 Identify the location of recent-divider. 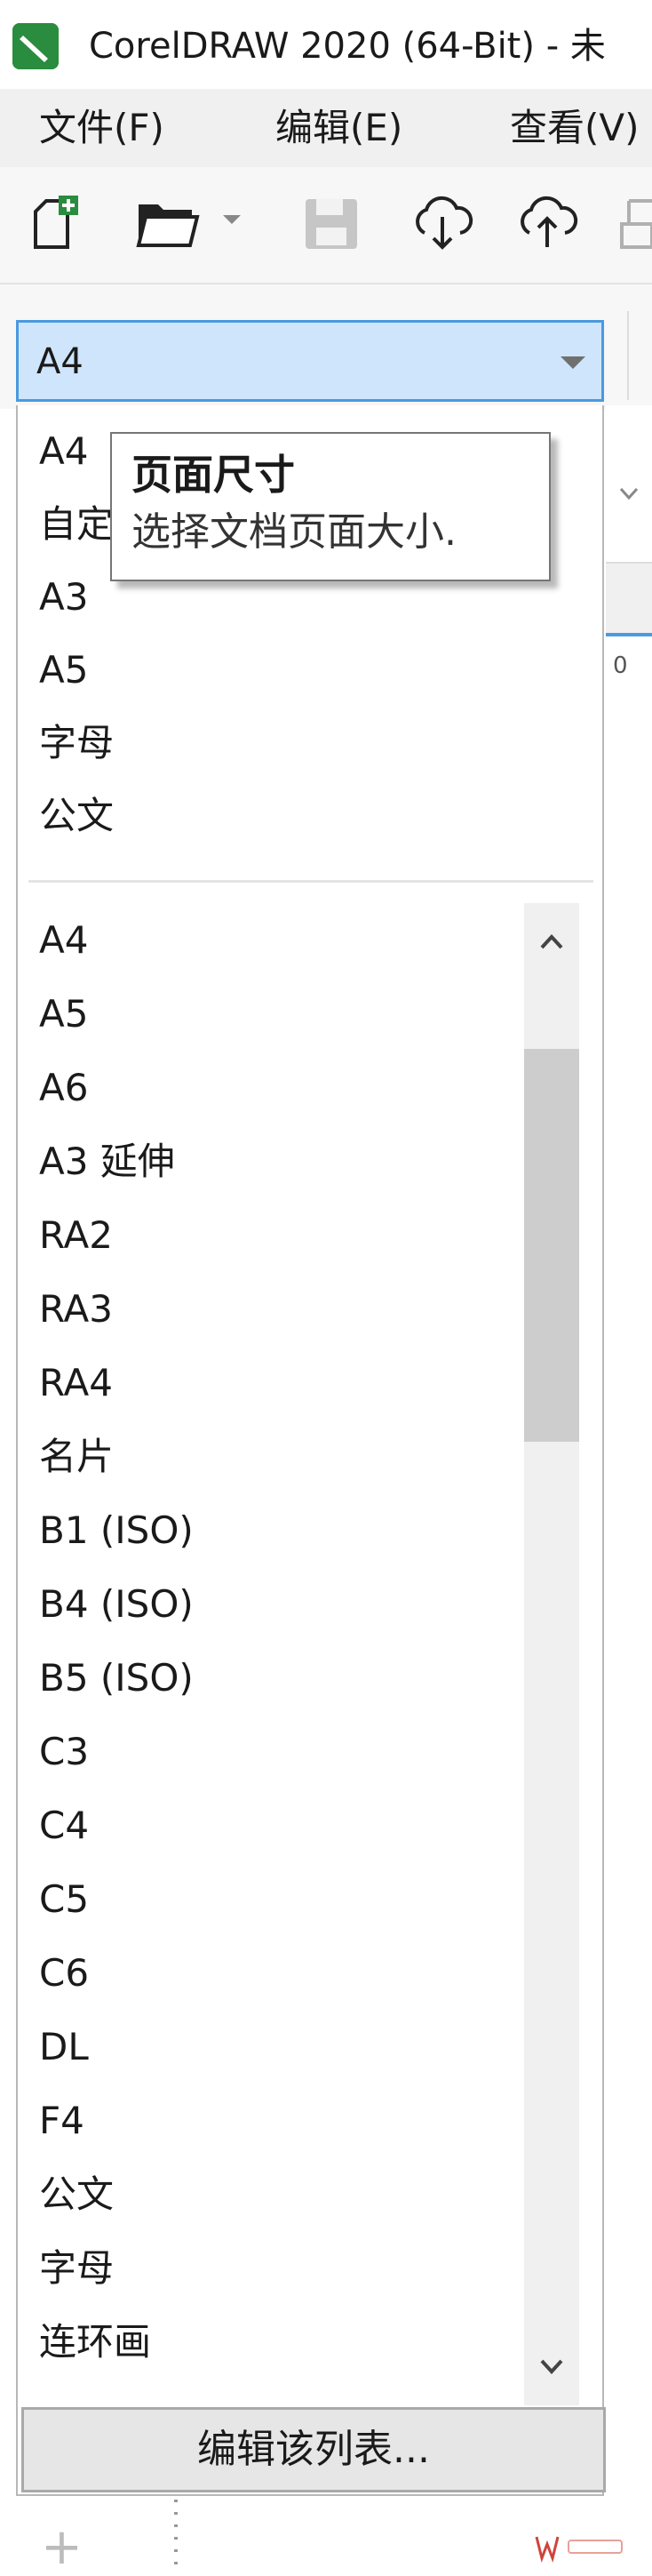
(310, 881).